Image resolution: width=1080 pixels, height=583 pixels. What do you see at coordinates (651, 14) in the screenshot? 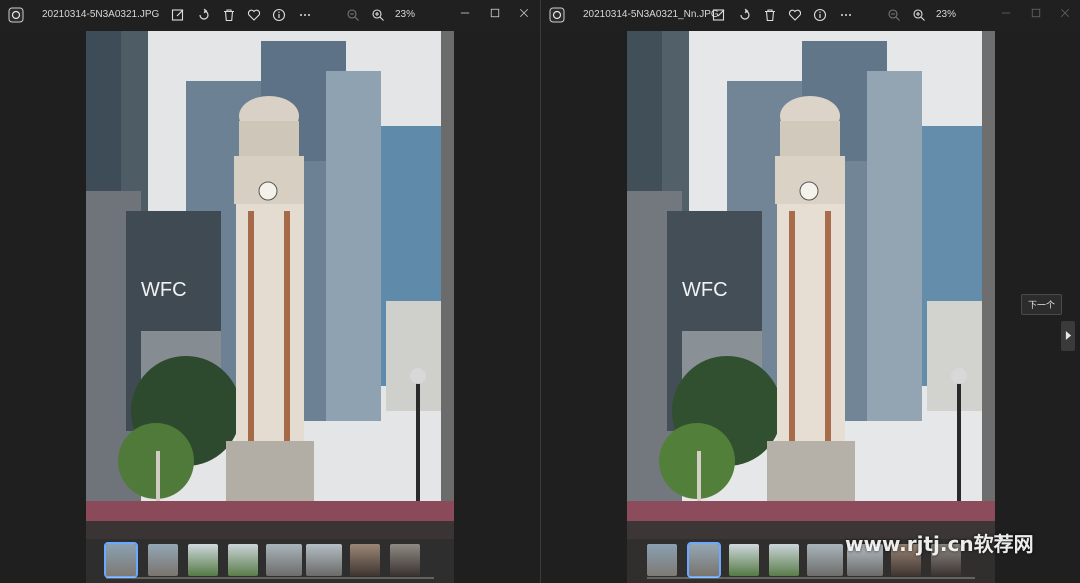
I see `file-title: 20210314-5N3A0321_Nn.JPG` at bounding box center [651, 14].